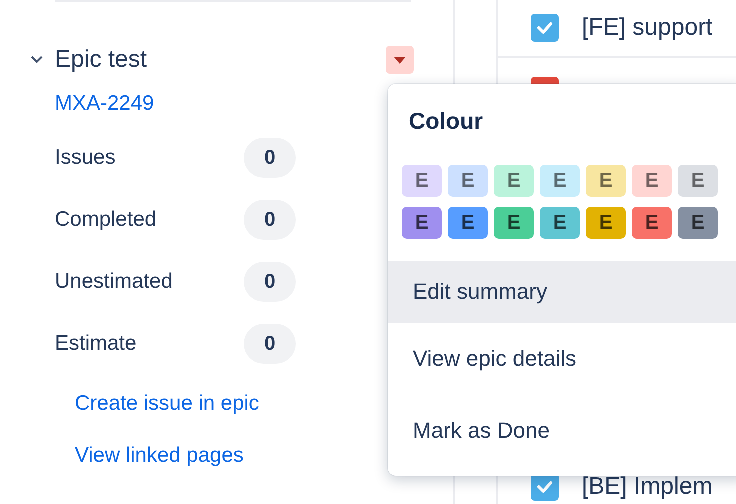 Image resolution: width=736 pixels, height=504 pixels. I want to click on stat-label: Estimate, so click(96, 344).